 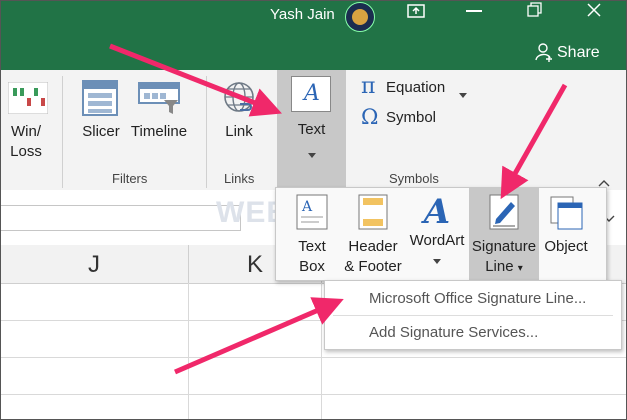 I want to click on arrow-to-signature-menu, so click(x=259, y=336).